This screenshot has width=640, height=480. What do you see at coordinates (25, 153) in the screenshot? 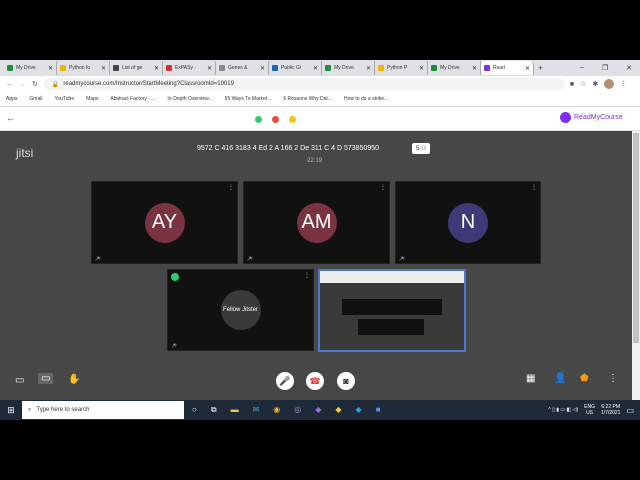
I see `jitsi-logo: jitsi` at bounding box center [25, 153].